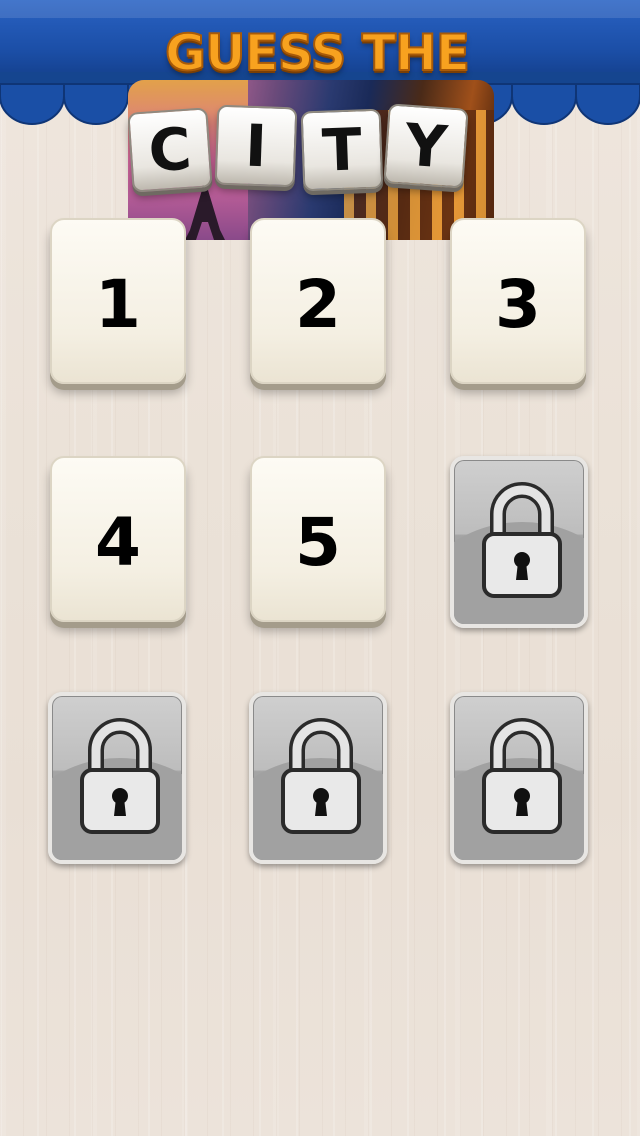 The height and width of the screenshot is (1136, 640). What do you see at coordinates (318, 304) in the screenshot?
I see `level-number: 2` at bounding box center [318, 304].